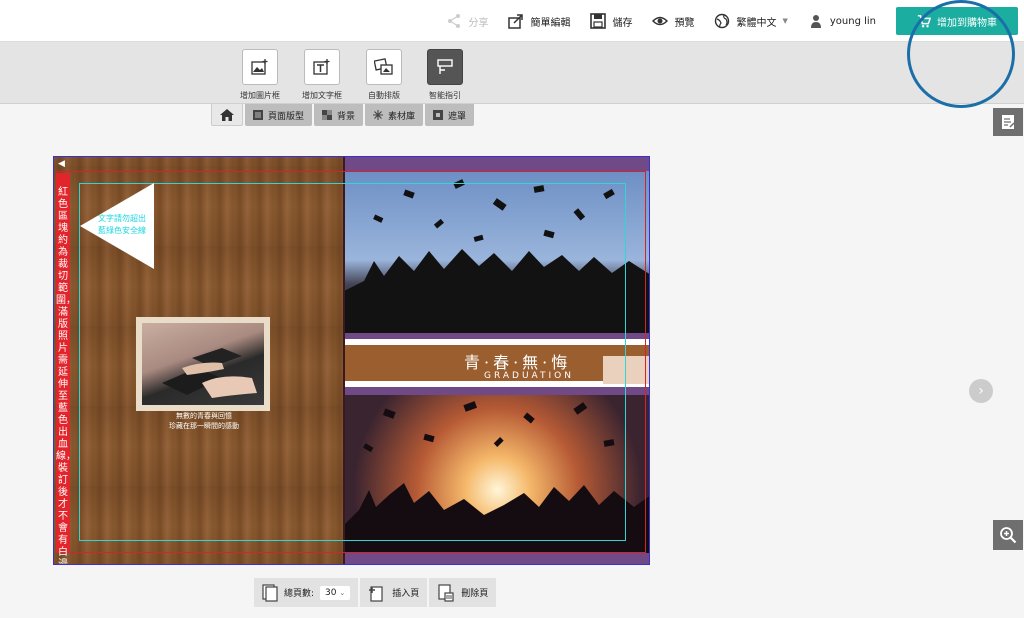  I want to click on tab-mask: 遮罩, so click(450, 115).